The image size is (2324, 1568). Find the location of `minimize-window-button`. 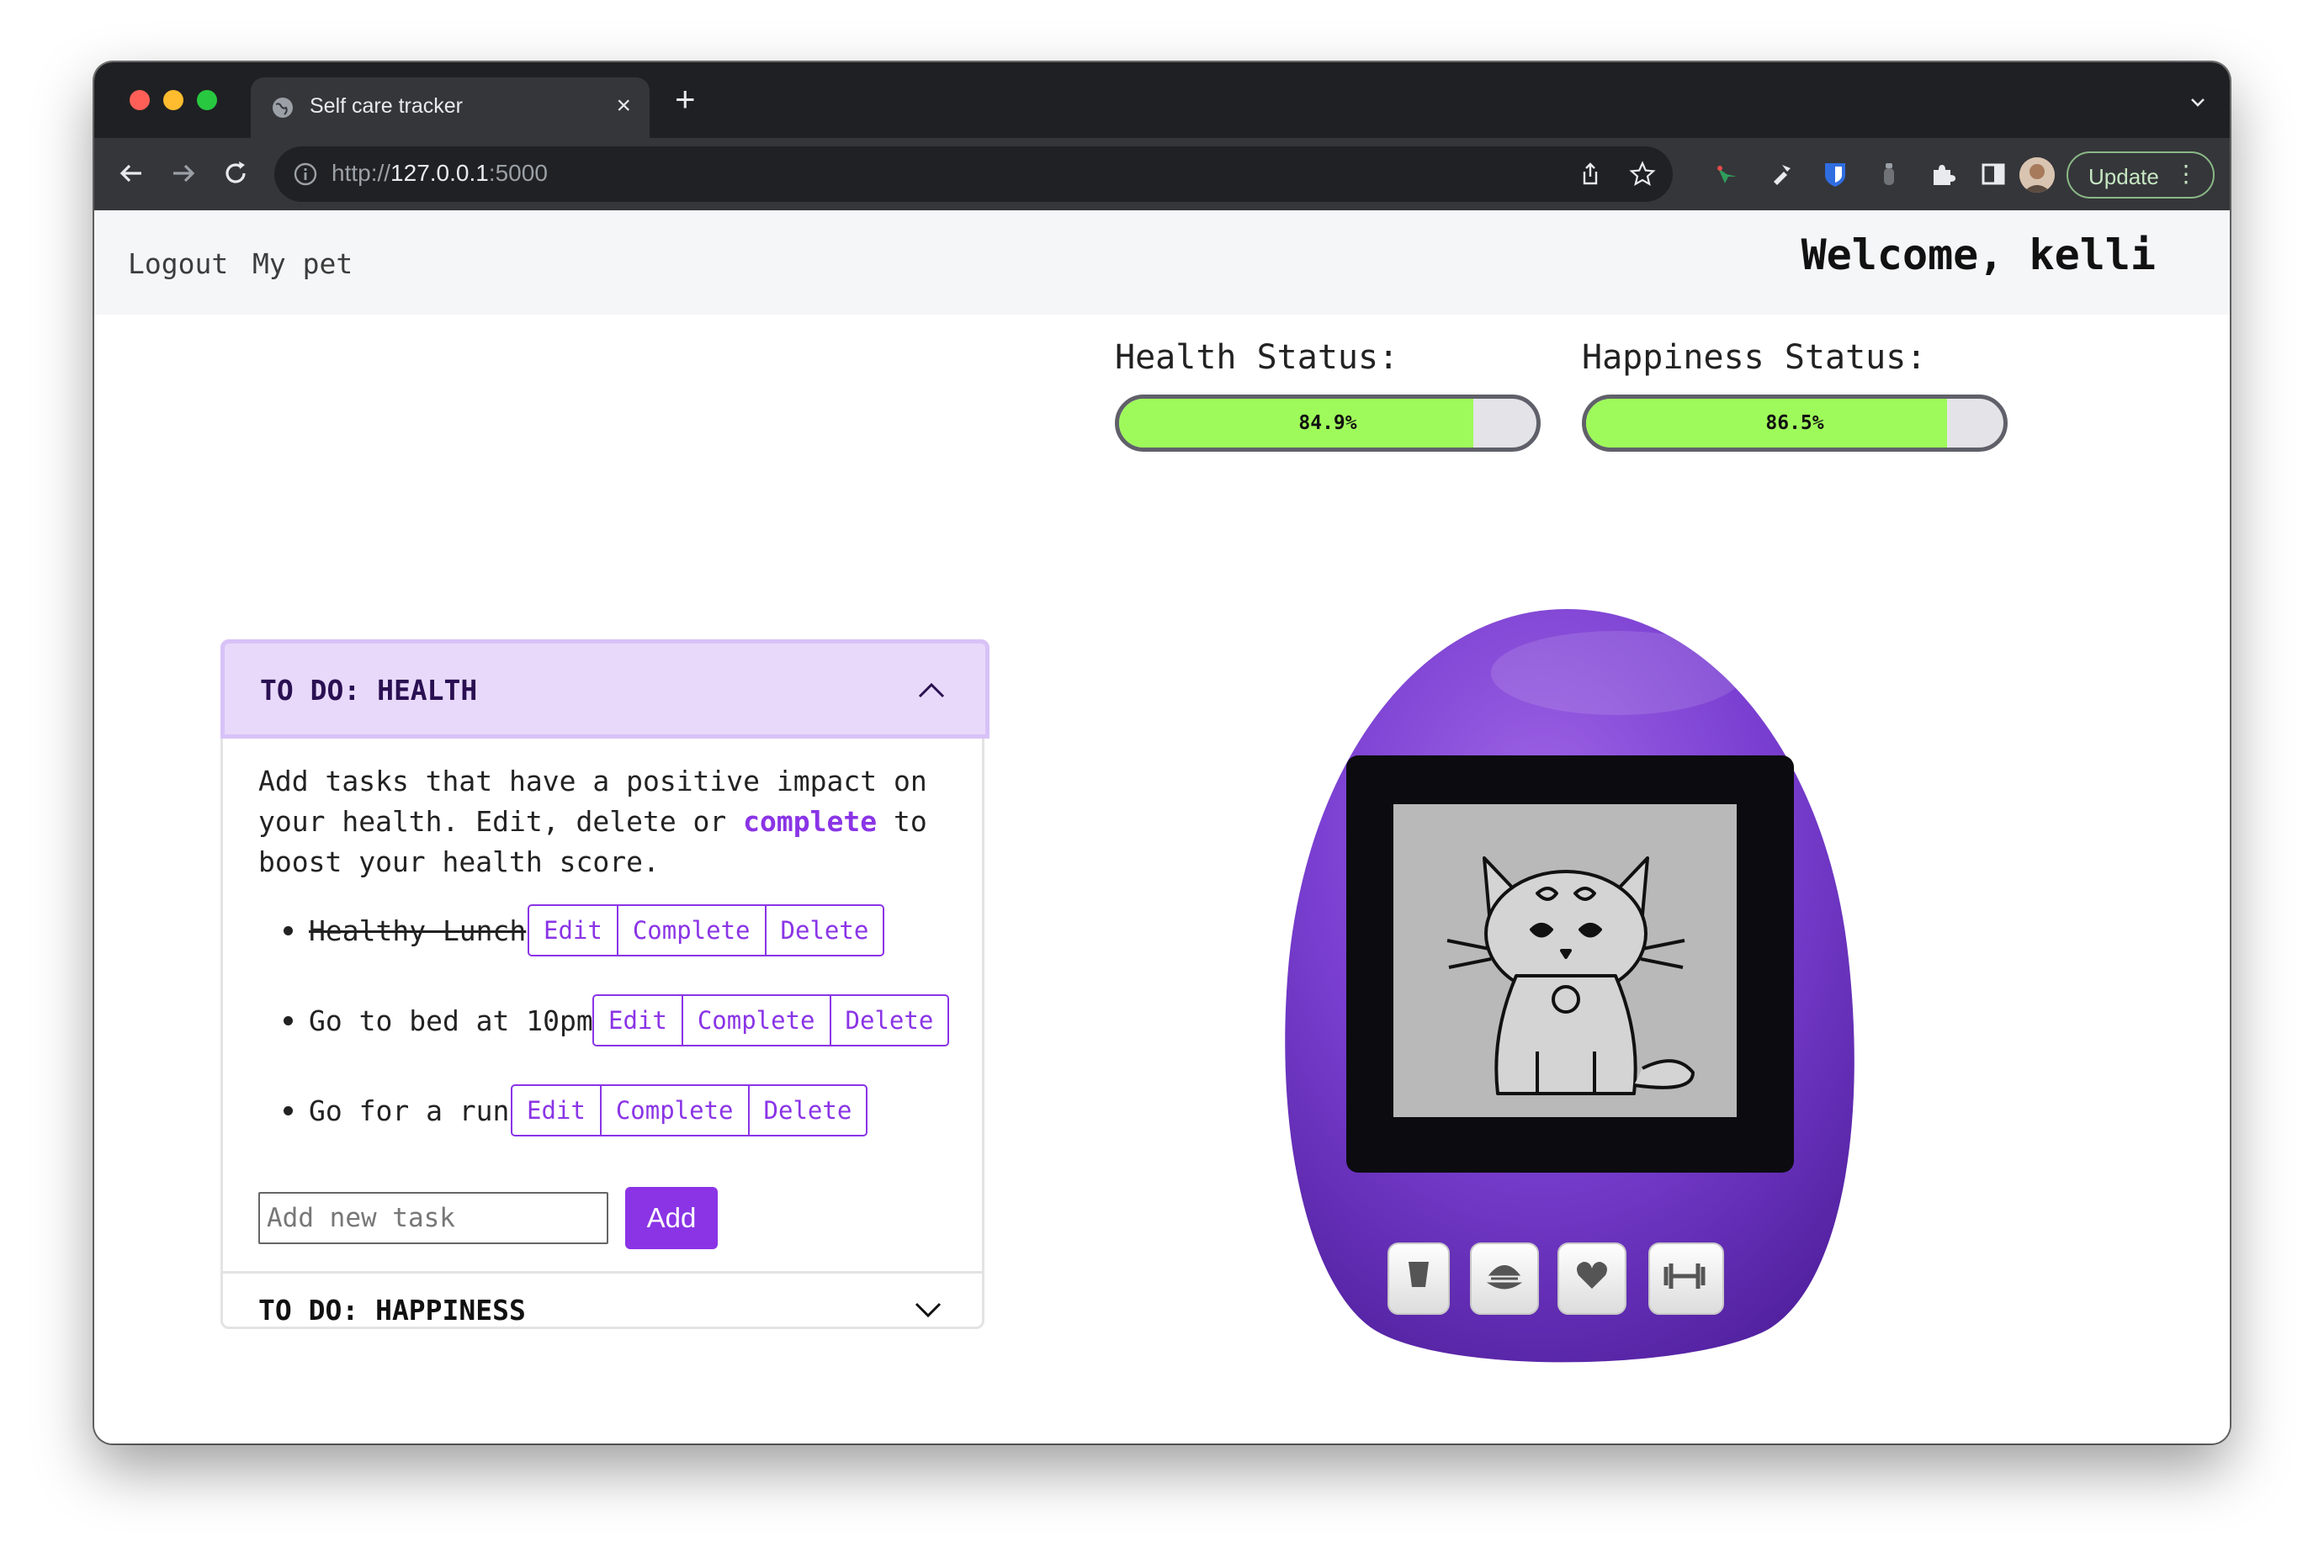

minimize-window-button is located at coordinates (173, 100).